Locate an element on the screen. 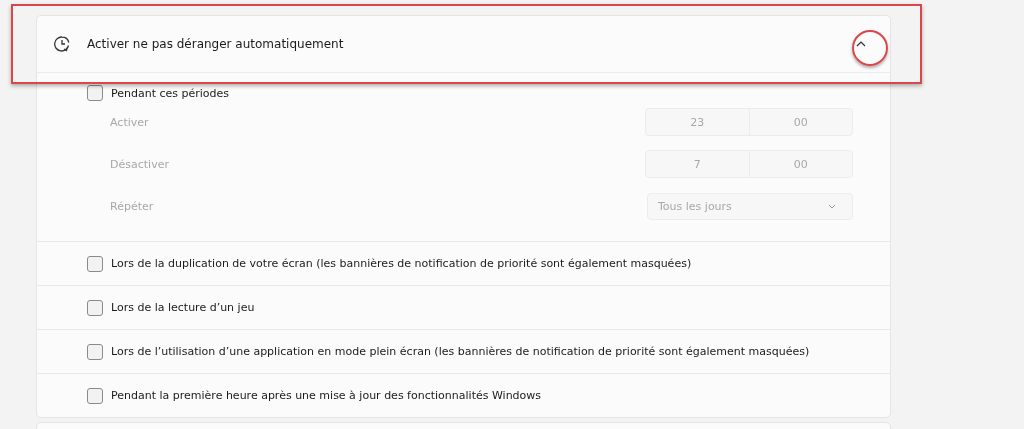 The image size is (1024, 429). checkbox-label: Lors de la duplication de votre écran (les bannières de notification de priorité sont également masquées) is located at coordinates (401, 263).